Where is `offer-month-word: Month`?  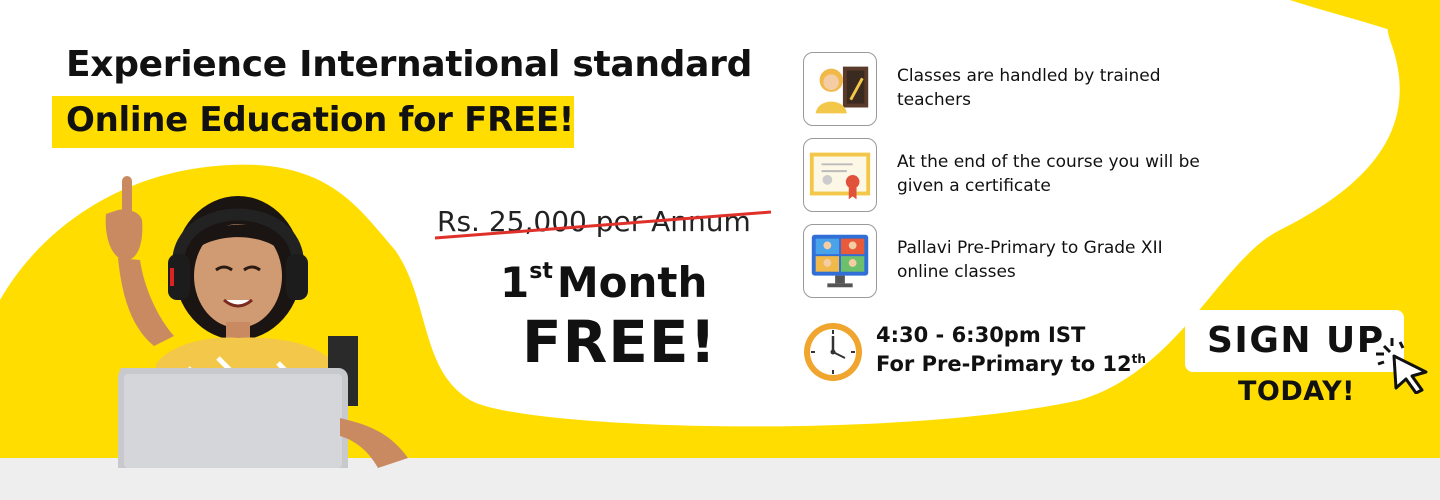
offer-month-word: Month is located at coordinates (632, 282).